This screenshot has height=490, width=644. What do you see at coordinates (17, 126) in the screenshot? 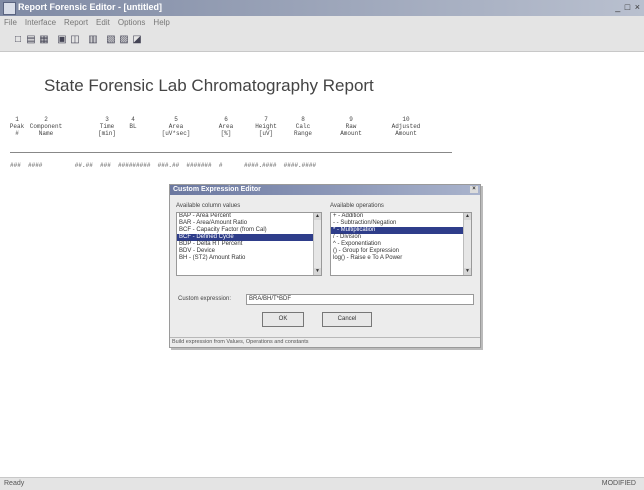
I see `column-header: 1 Peak #` at bounding box center [17, 126].